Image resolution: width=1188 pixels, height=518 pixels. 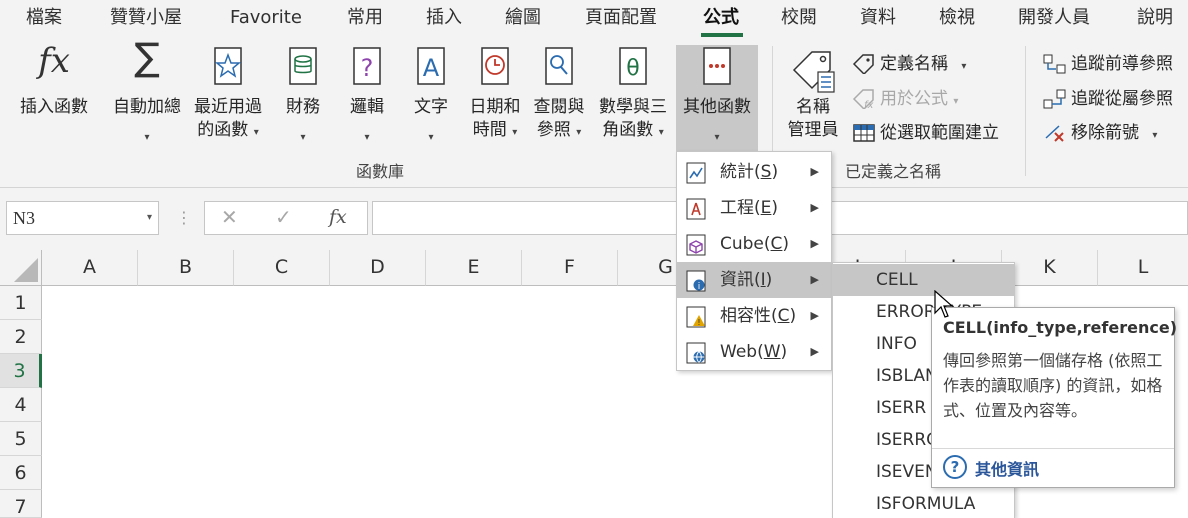 What do you see at coordinates (813, 72) in the screenshot?
I see `tag-list-icon` at bounding box center [813, 72].